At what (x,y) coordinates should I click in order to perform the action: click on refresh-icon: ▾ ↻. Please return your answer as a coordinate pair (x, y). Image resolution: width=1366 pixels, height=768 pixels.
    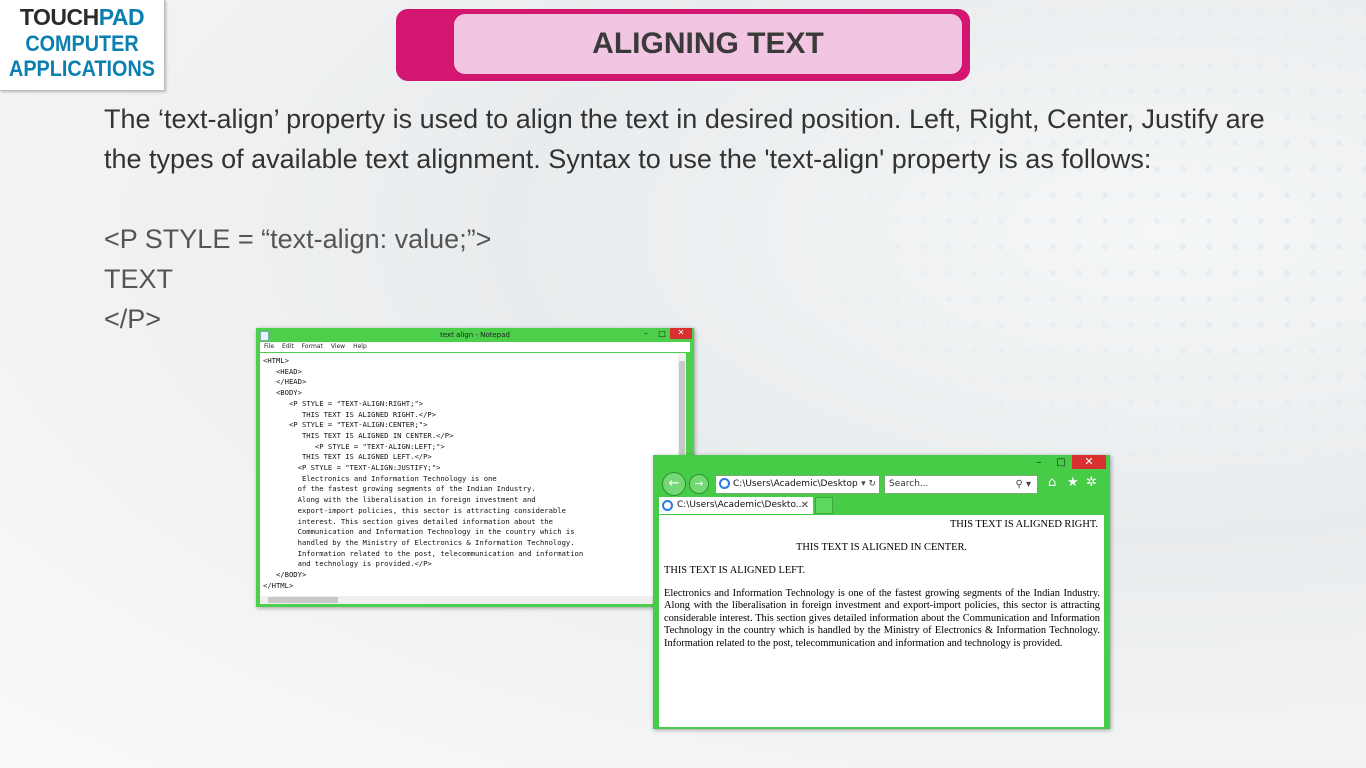
    Looking at the image, I should click on (867, 484).